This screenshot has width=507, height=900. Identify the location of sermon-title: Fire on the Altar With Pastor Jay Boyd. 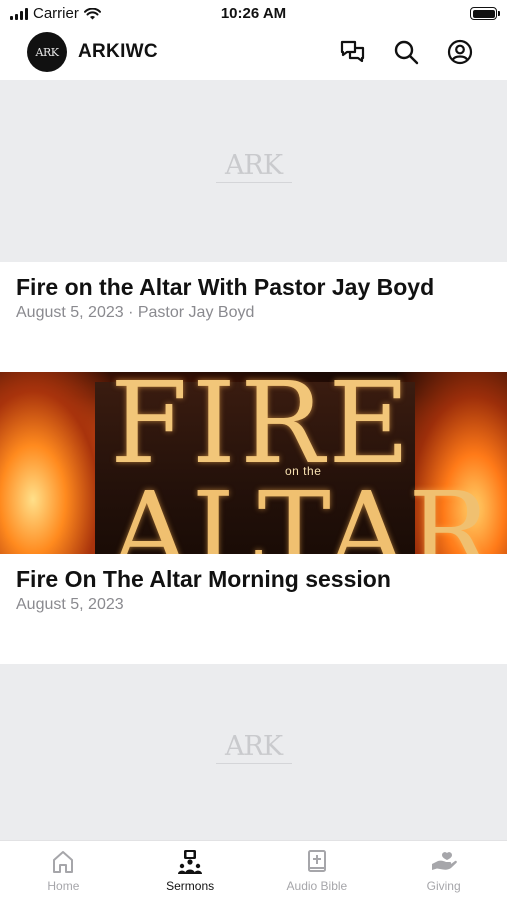
(253, 287).